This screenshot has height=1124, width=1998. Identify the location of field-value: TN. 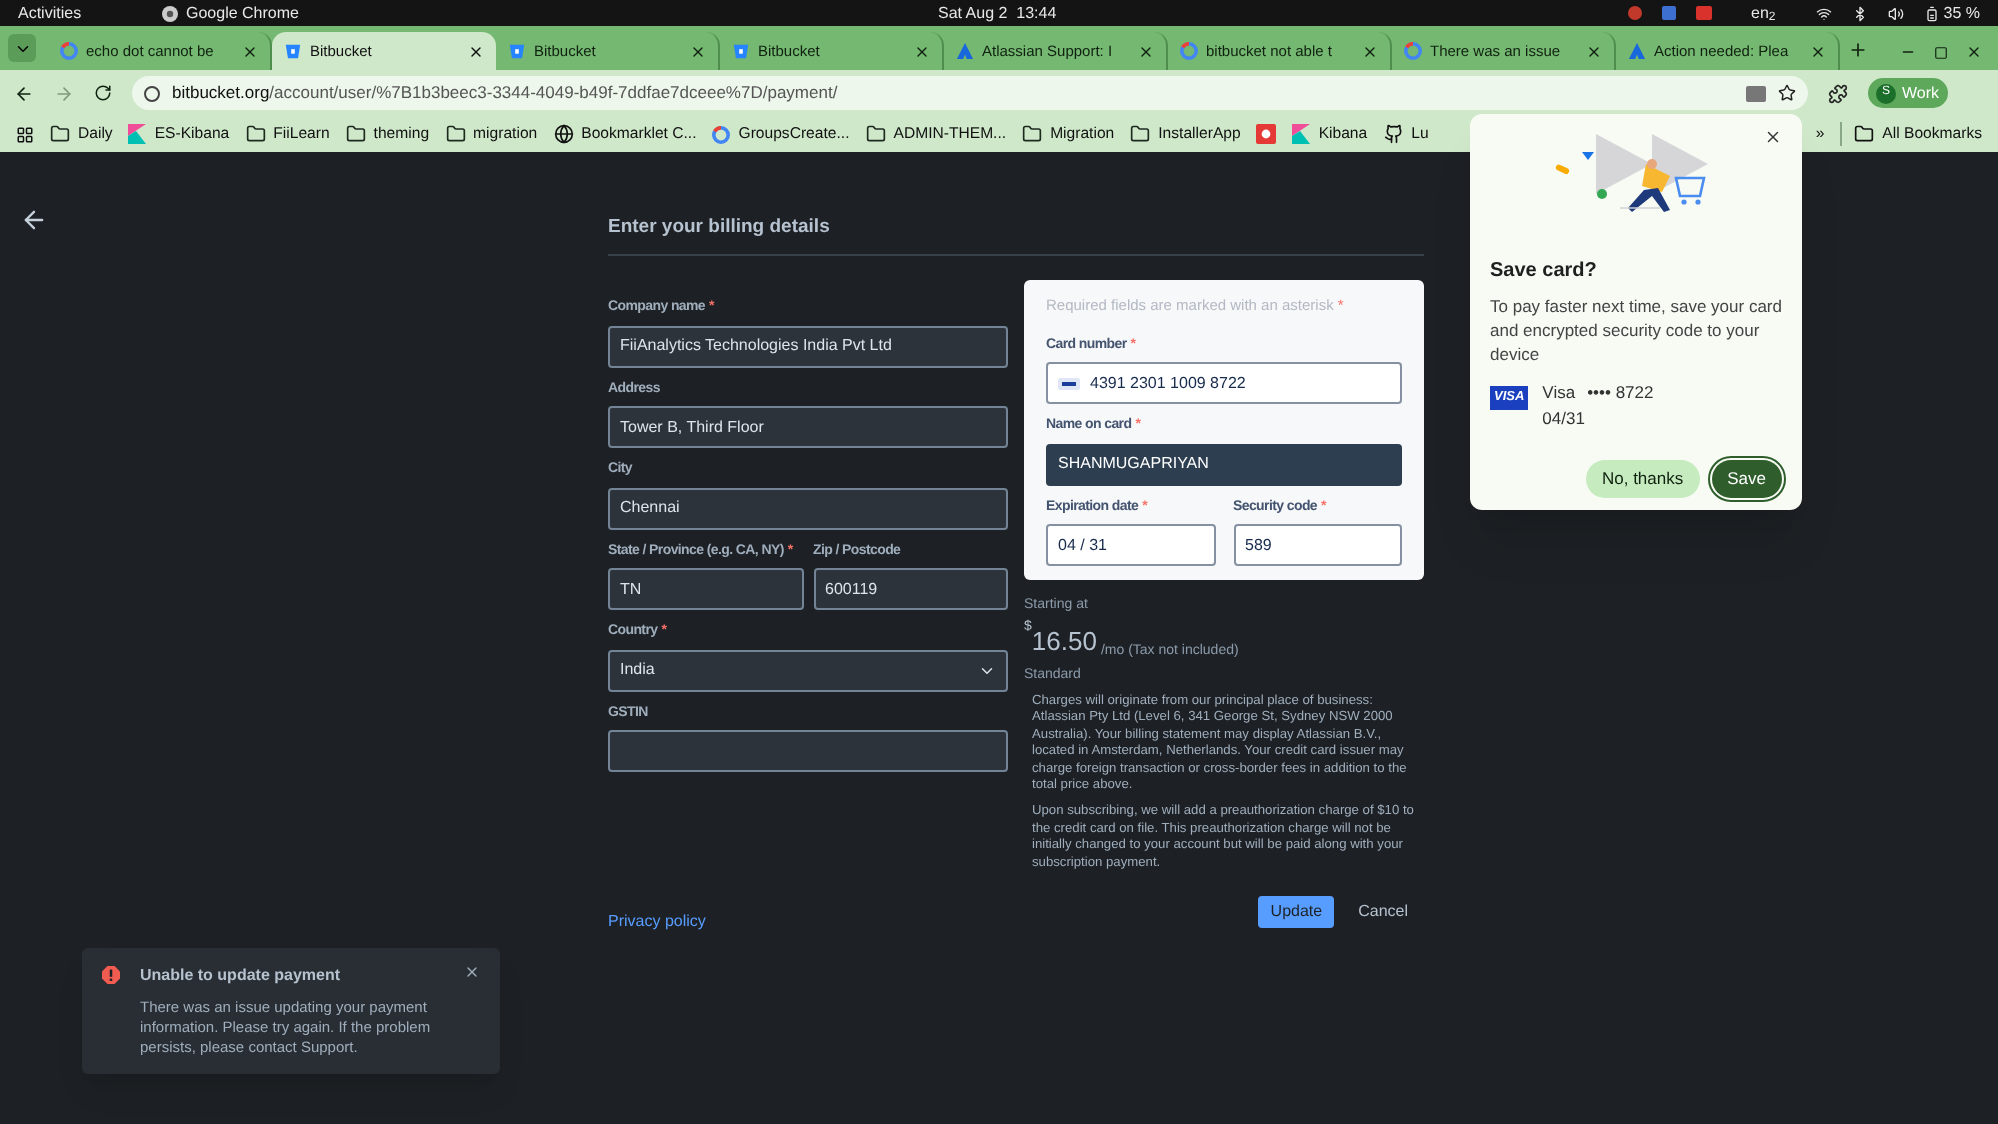
(632, 589).